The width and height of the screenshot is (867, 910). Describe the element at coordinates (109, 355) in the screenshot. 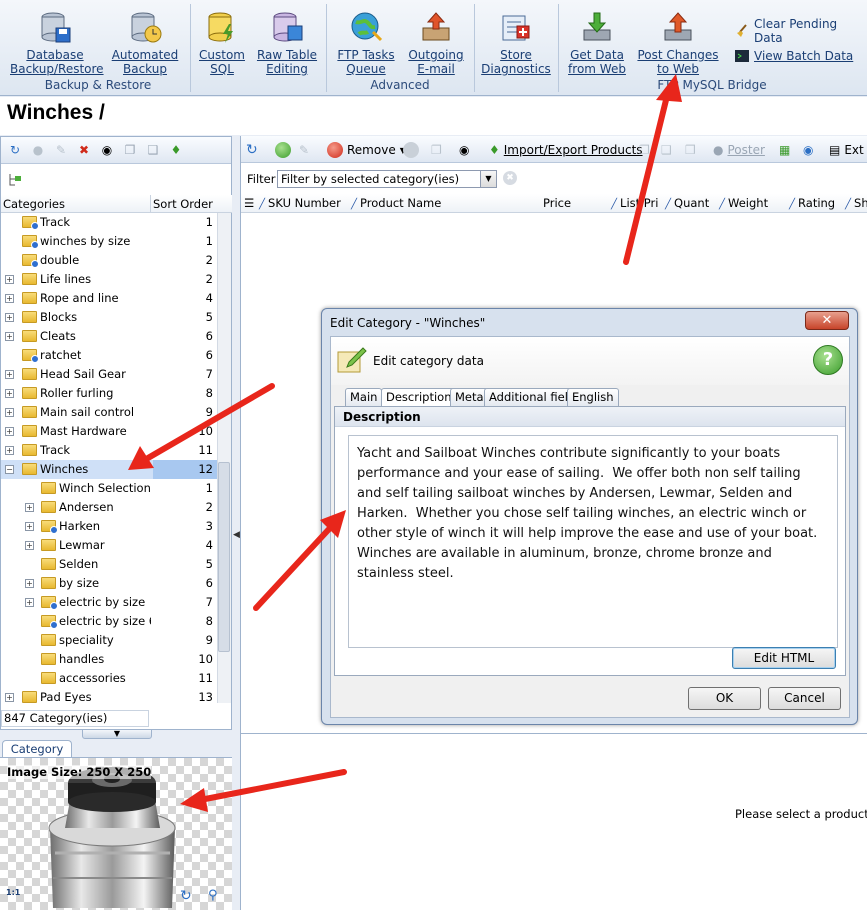

I see `tree-row: ratchet 6` at that location.